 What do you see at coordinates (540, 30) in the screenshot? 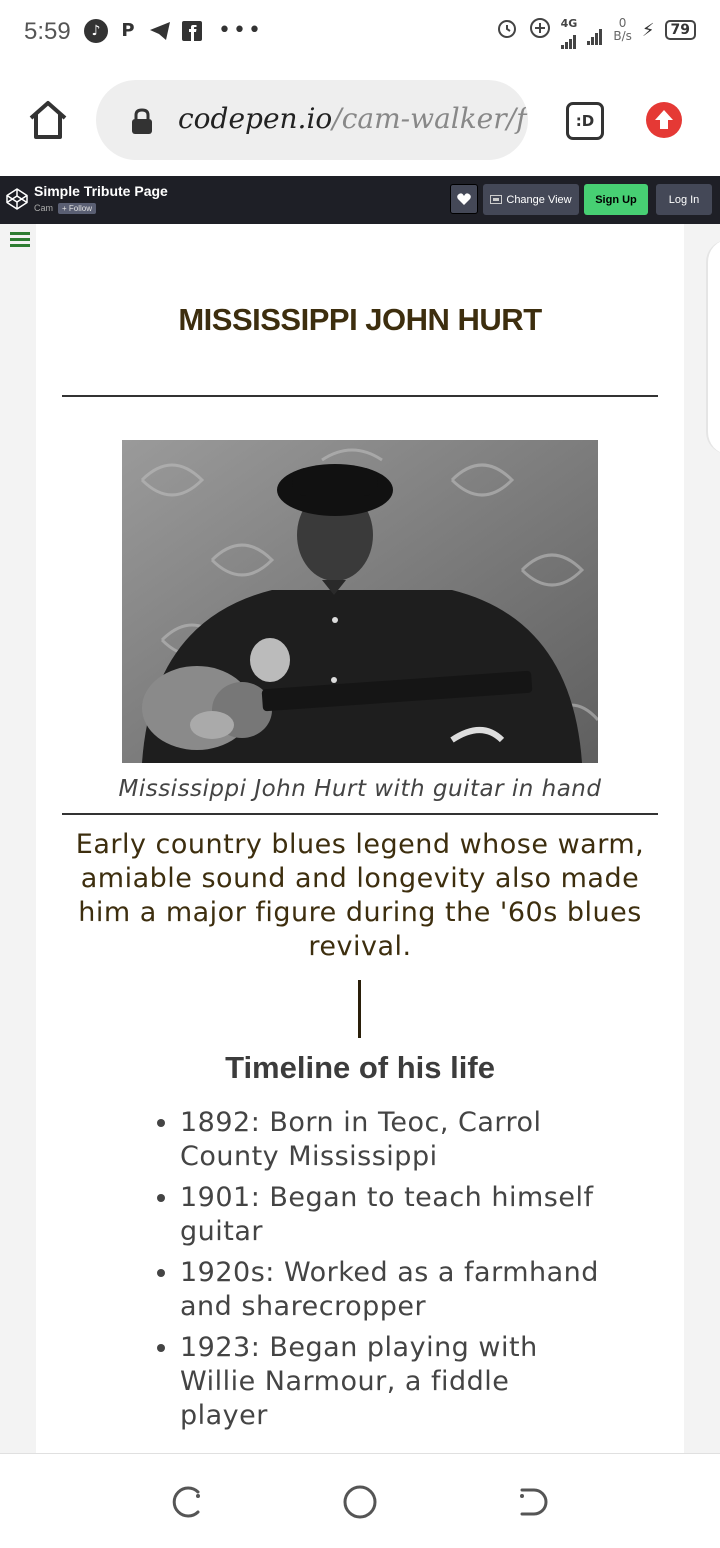
I see `data-saver-icon` at bounding box center [540, 30].